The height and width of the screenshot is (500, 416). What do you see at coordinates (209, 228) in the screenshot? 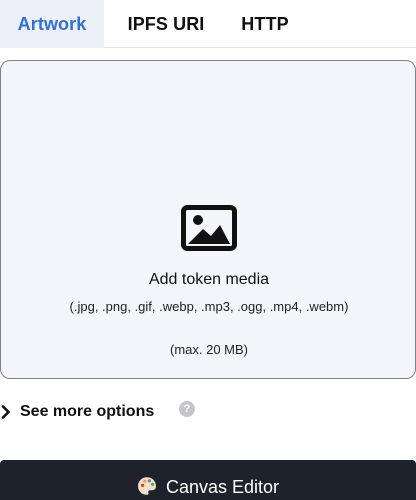
I see `image-icon` at bounding box center [209, 228].